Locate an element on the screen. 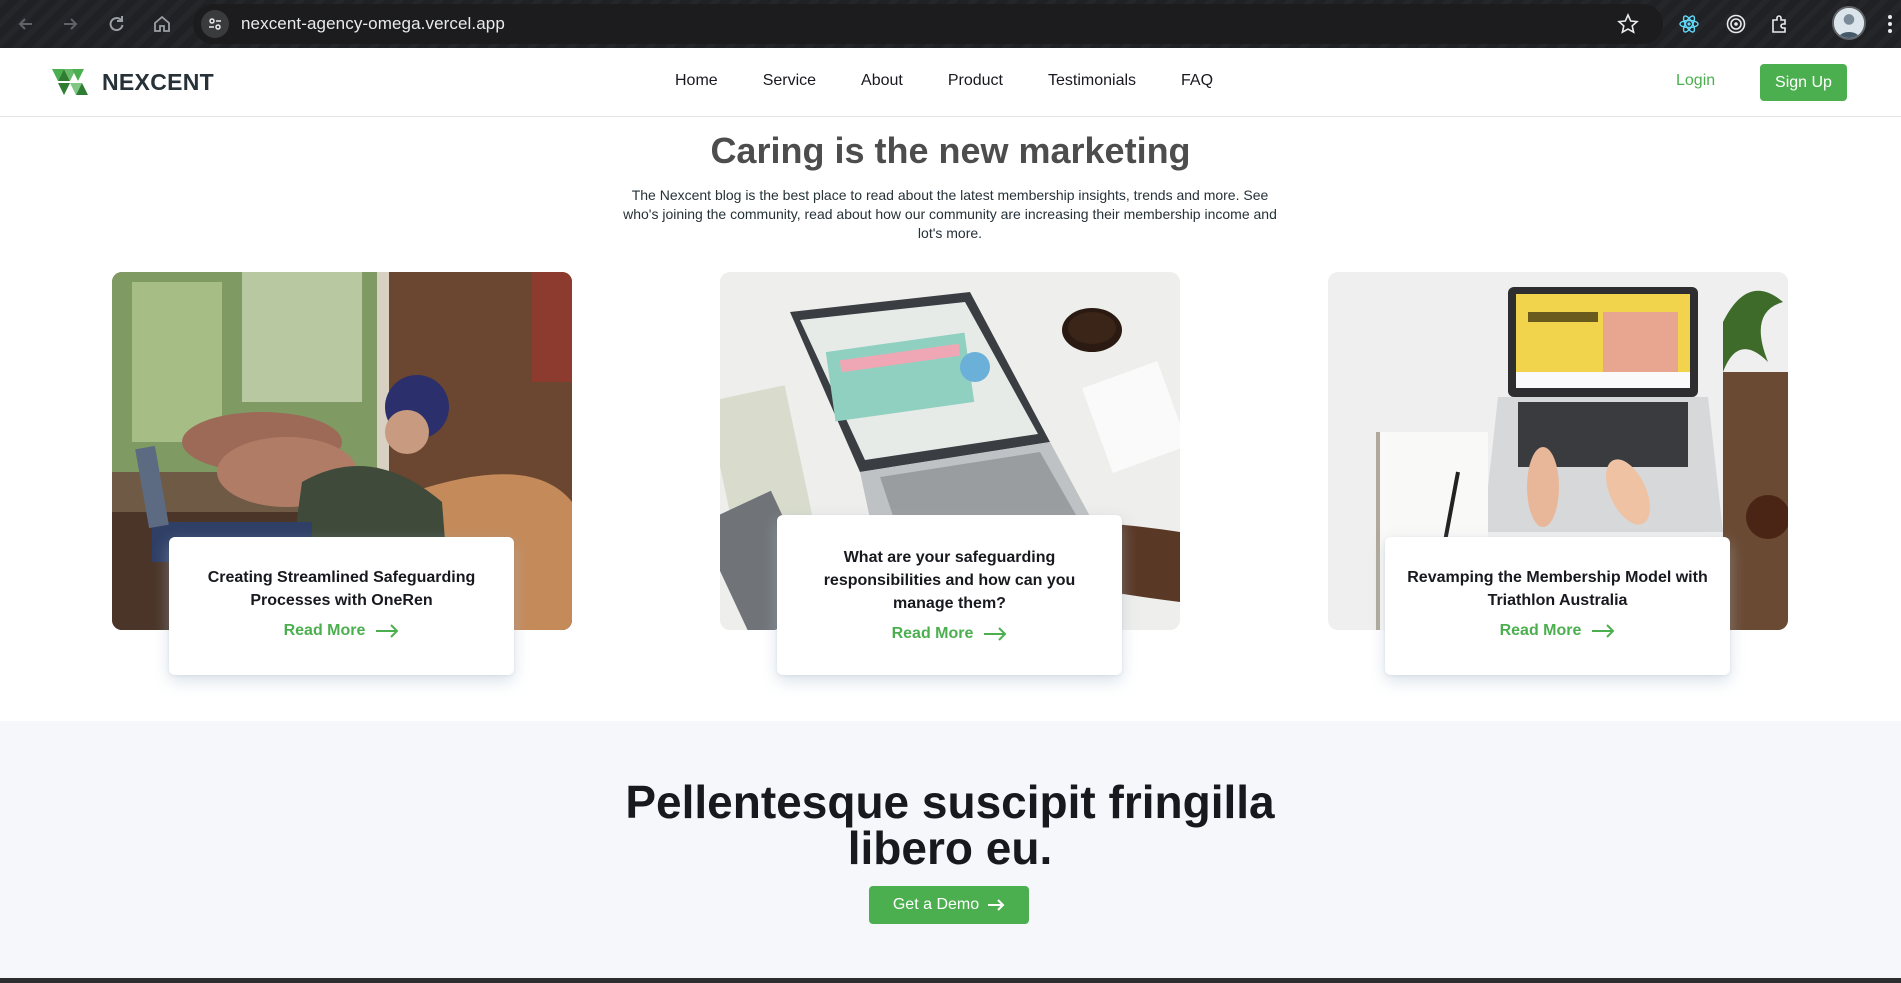 This screenshot has width=1901, height=983. react-devtools-icon is located at coordinates (1689, 24).